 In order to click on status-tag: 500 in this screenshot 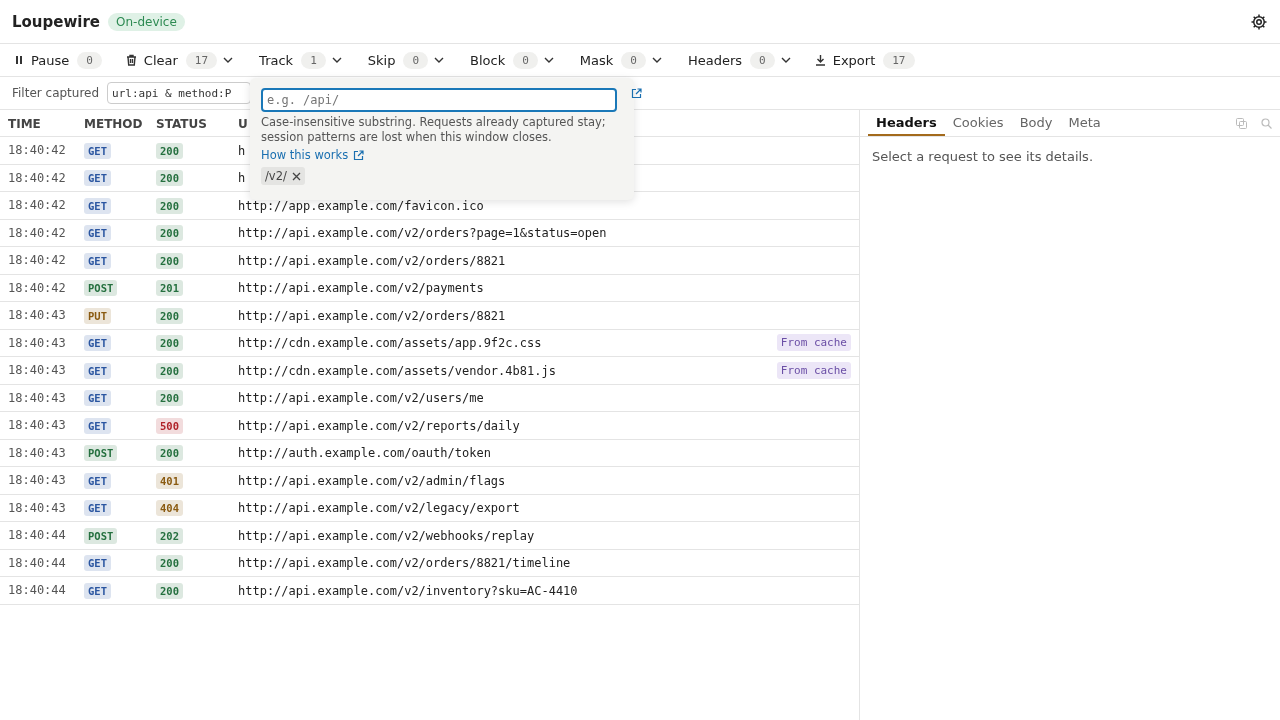, I will do `click(169, 425)`.